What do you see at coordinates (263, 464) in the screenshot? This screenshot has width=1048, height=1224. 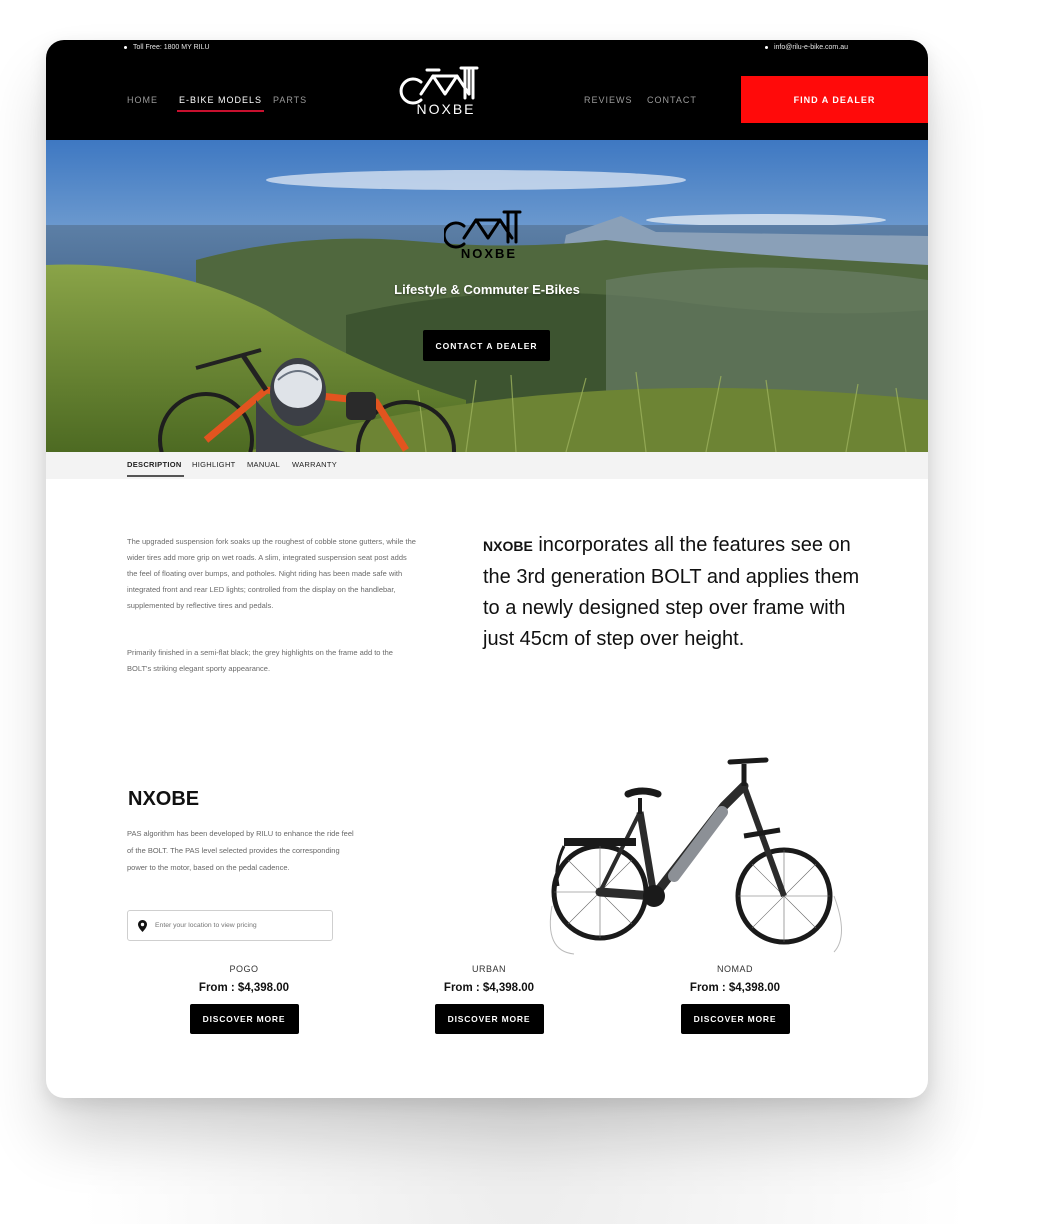 I see `tab-manual: MANUAL` at bounding box center [263, 464].